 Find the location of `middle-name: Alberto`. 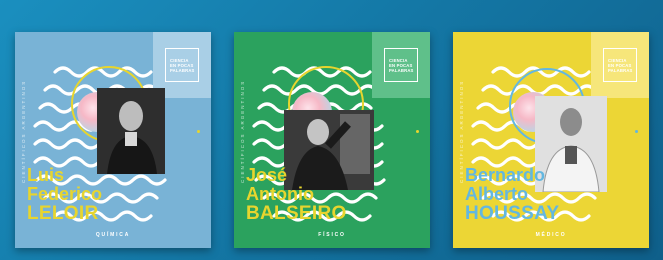

middle-name: Alberto is located at coordinates (496, 194).